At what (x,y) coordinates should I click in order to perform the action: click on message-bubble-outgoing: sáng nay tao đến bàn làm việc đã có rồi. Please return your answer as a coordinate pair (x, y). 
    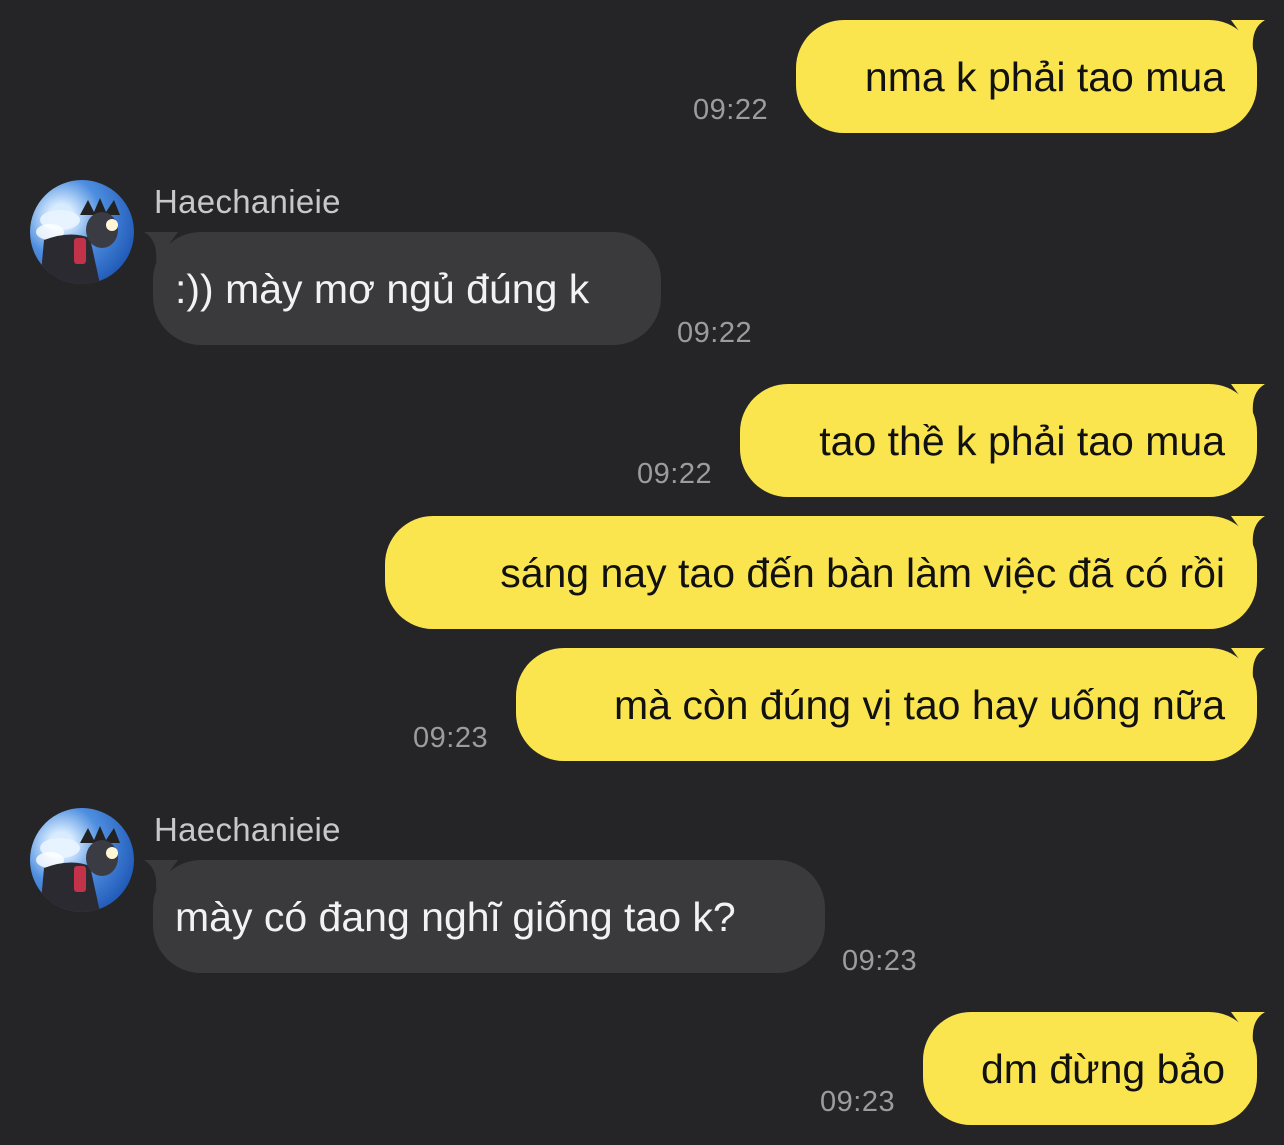
    Looking at the image, I should click on (825, 572).